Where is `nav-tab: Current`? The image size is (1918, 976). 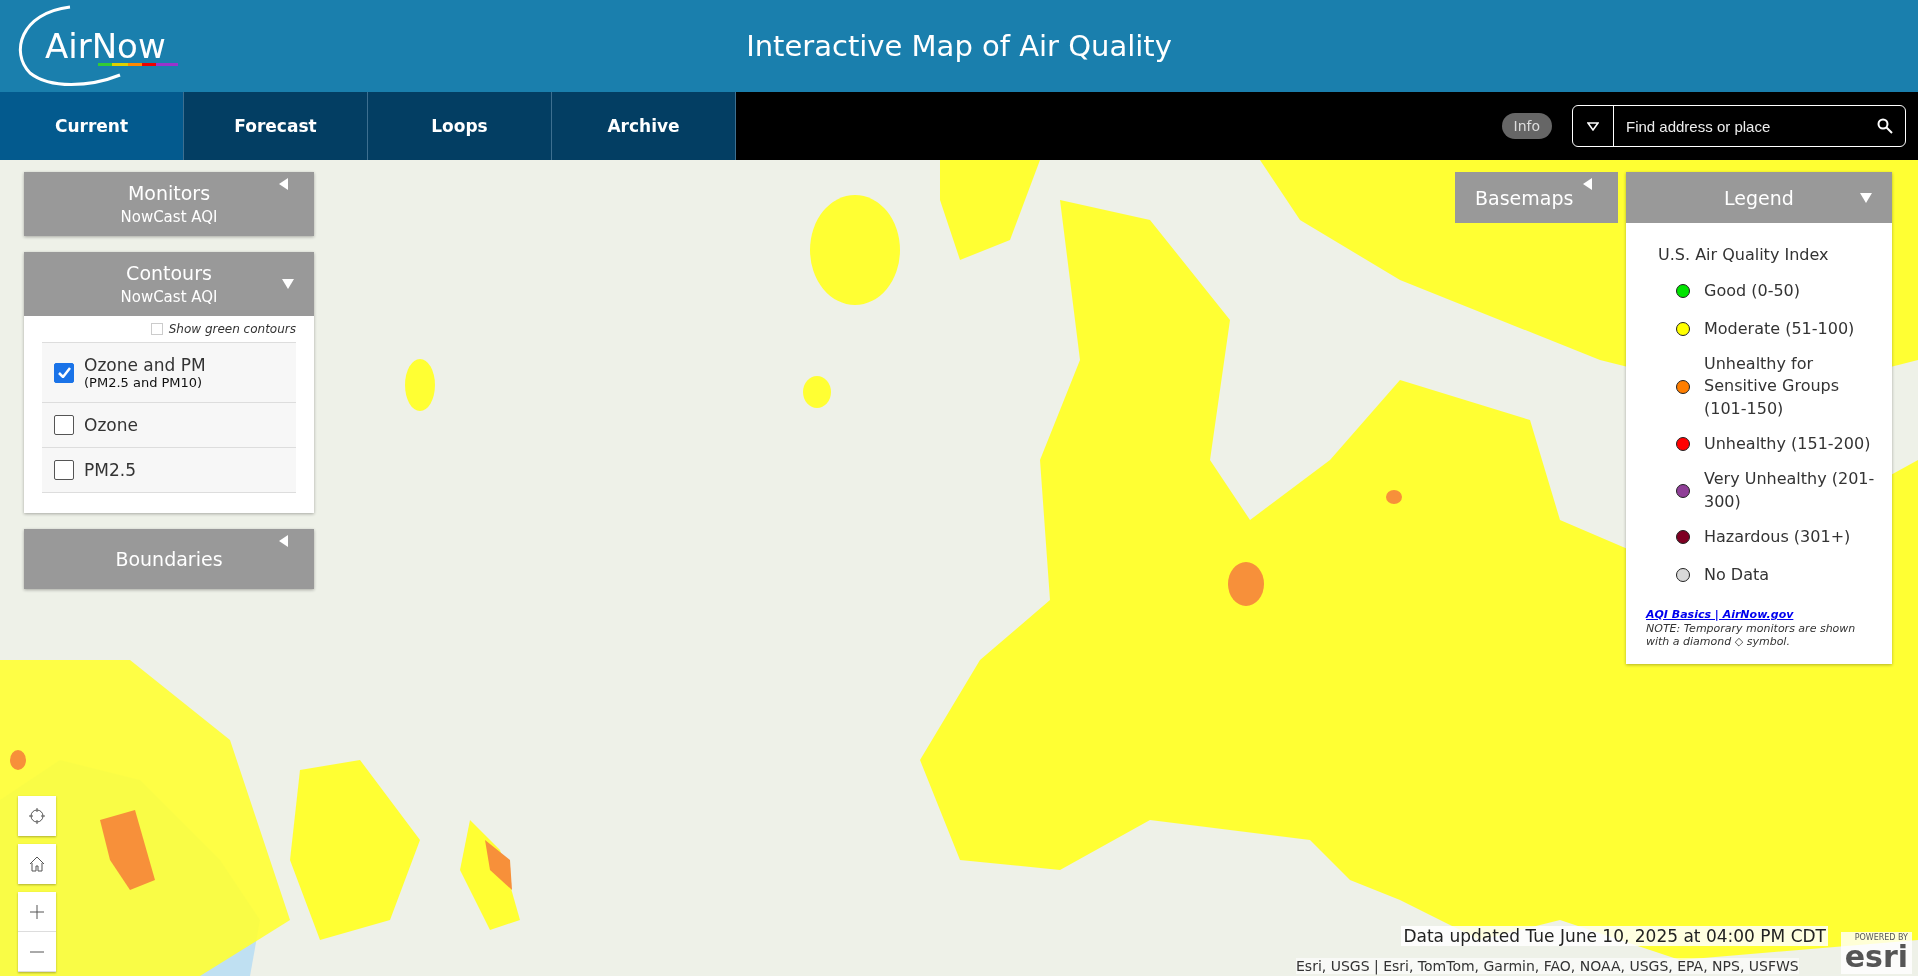
nav-tab: Current is located at coordinates (92, 126).